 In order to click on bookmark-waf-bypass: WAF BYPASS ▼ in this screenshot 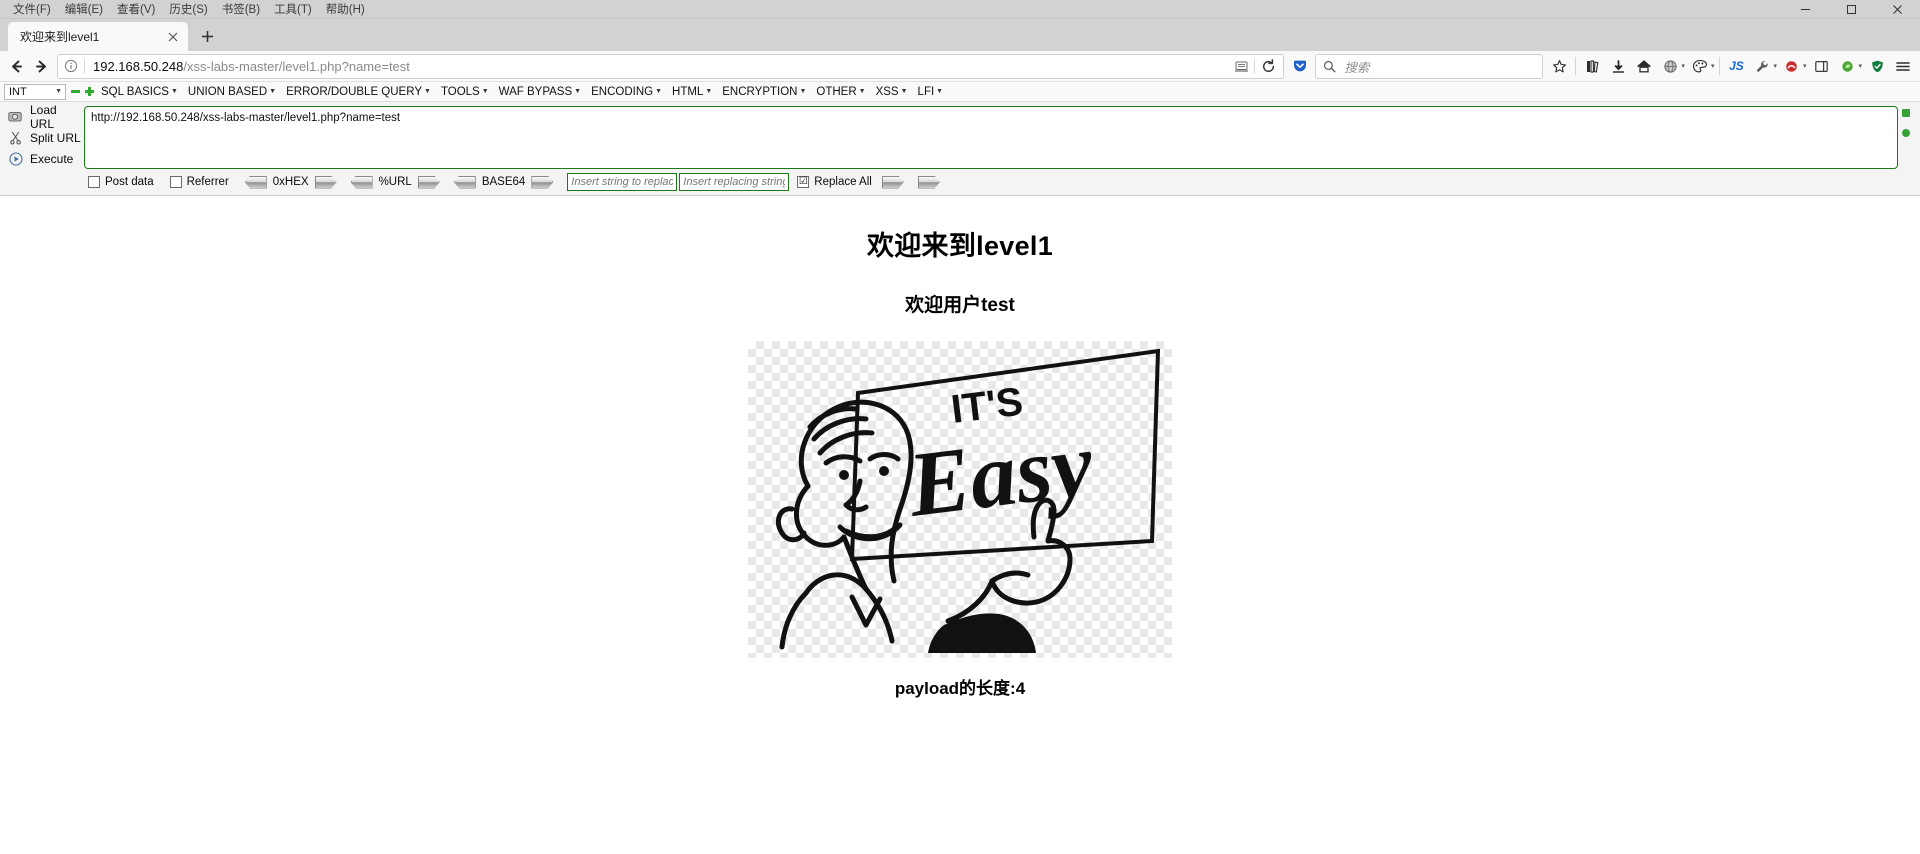, I will do `click(540, 92)`.